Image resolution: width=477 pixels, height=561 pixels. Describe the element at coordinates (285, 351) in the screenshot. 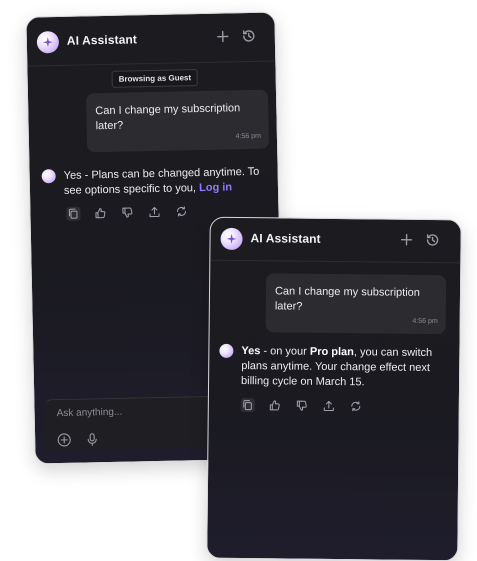

I see `answer-part-1: - on your` at that location.